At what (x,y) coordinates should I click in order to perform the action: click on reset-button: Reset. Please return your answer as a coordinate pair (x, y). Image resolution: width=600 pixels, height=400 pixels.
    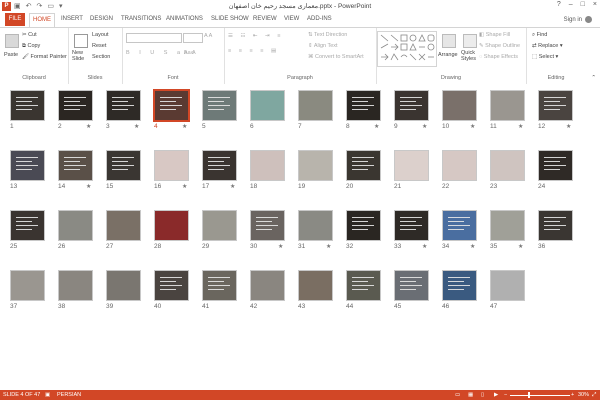
    Looking at the image, I should click on (99, 46).